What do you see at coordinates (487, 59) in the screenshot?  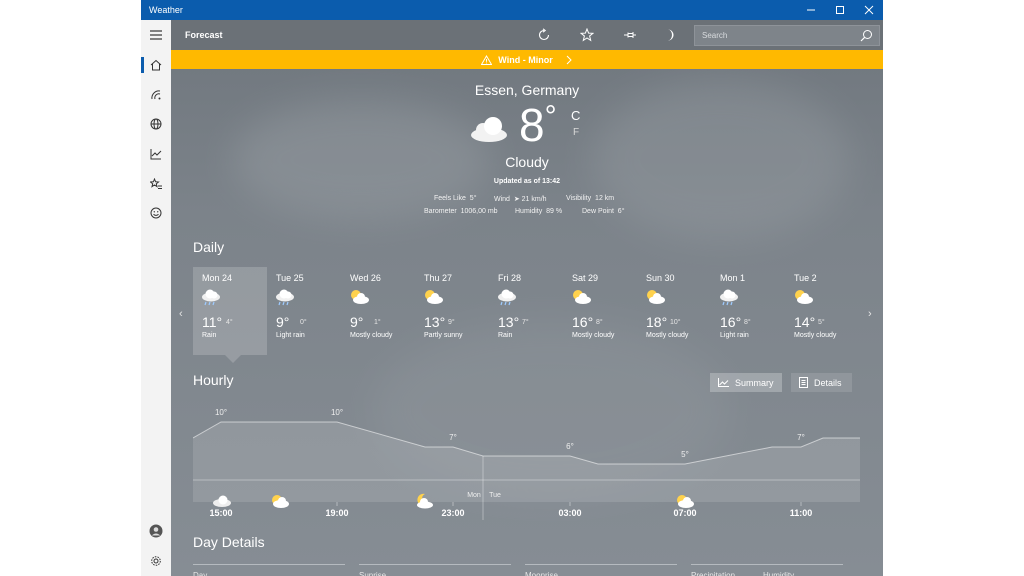 I see `warning-icon` at bounding box center [487, 59].